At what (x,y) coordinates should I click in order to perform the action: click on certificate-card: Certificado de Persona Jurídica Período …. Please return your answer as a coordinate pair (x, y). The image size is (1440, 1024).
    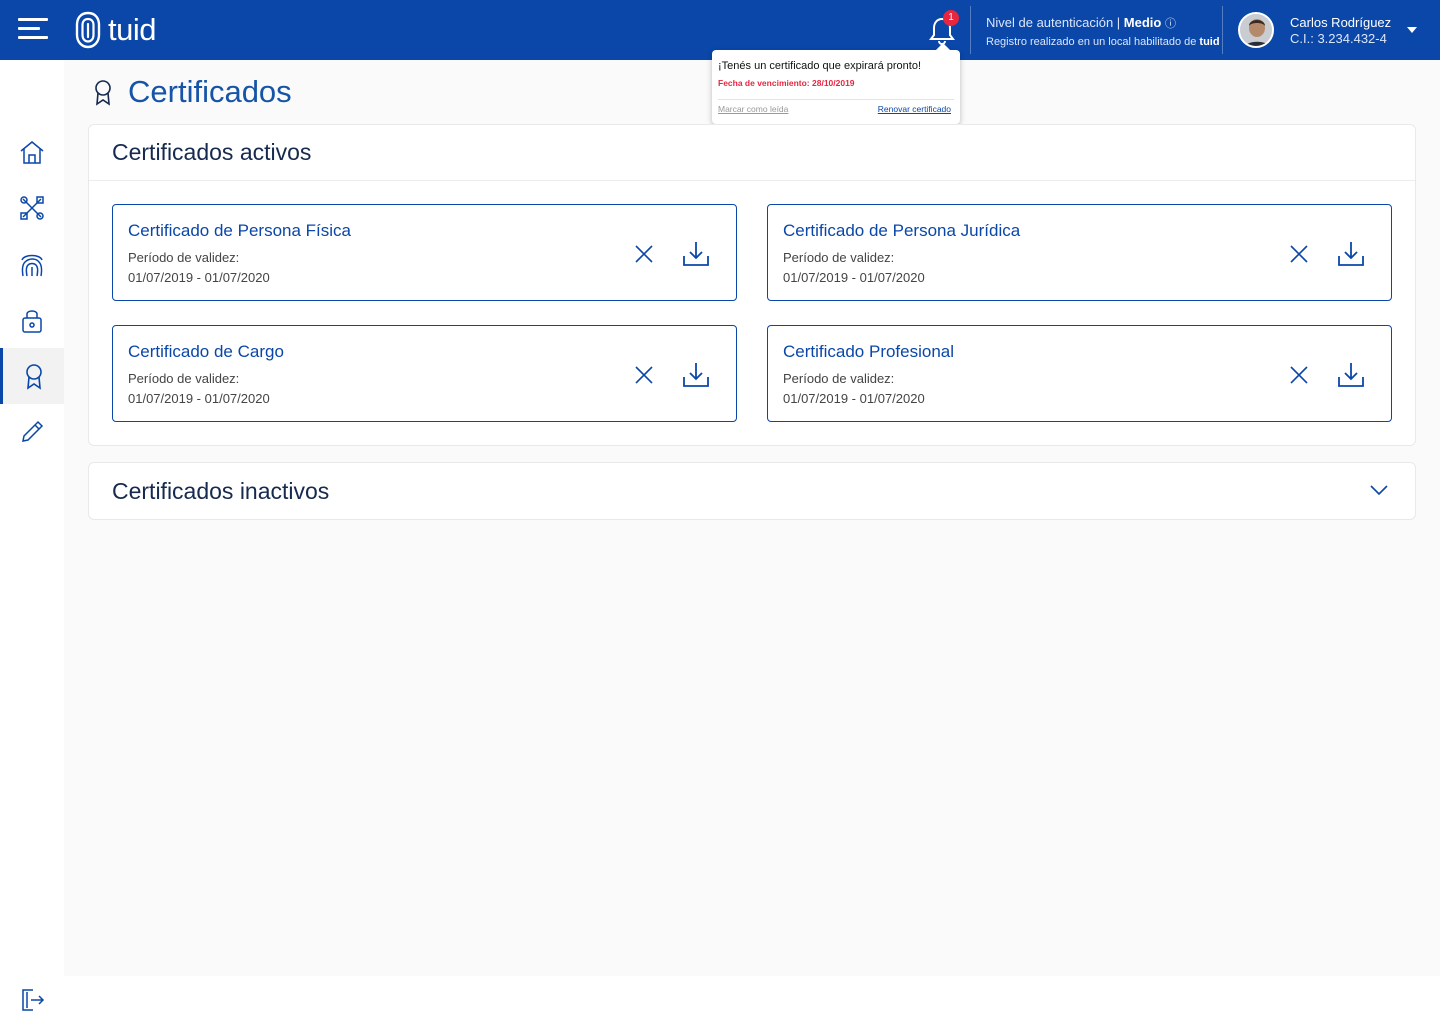
    Looking at the image, I should click on (1079, 252).